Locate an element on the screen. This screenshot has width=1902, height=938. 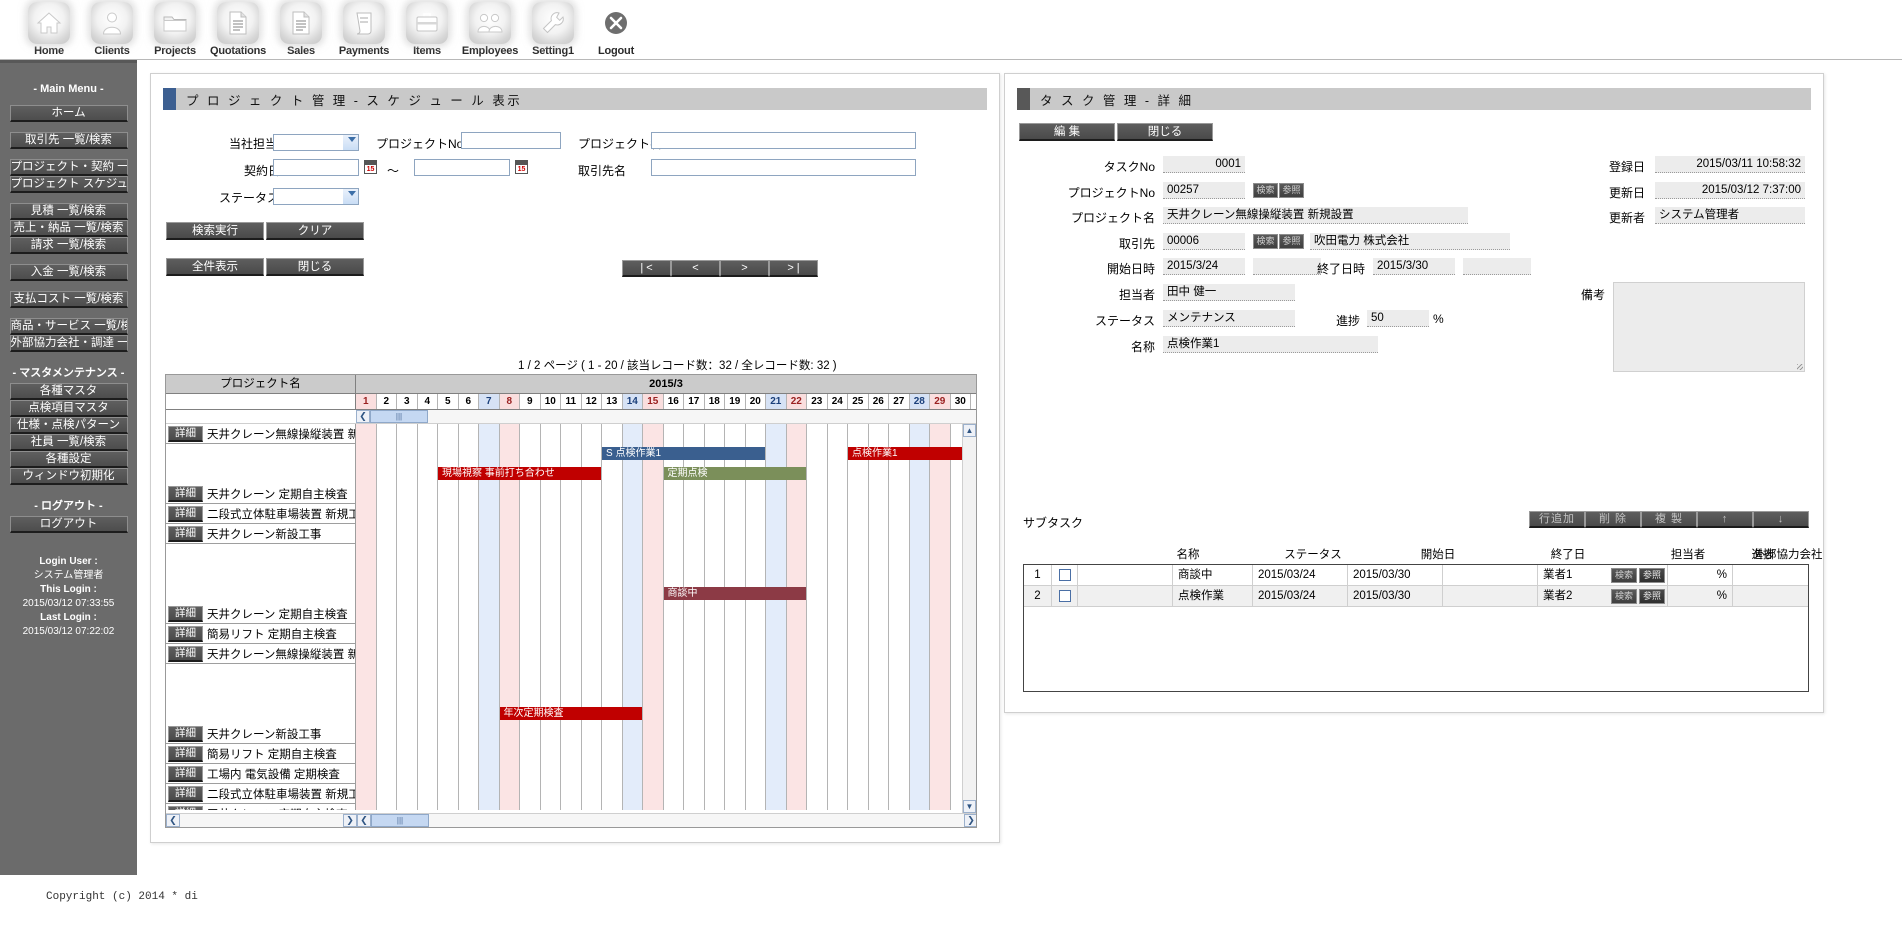
calendar-icon-from: 15 is located at coordinates (370, 167).